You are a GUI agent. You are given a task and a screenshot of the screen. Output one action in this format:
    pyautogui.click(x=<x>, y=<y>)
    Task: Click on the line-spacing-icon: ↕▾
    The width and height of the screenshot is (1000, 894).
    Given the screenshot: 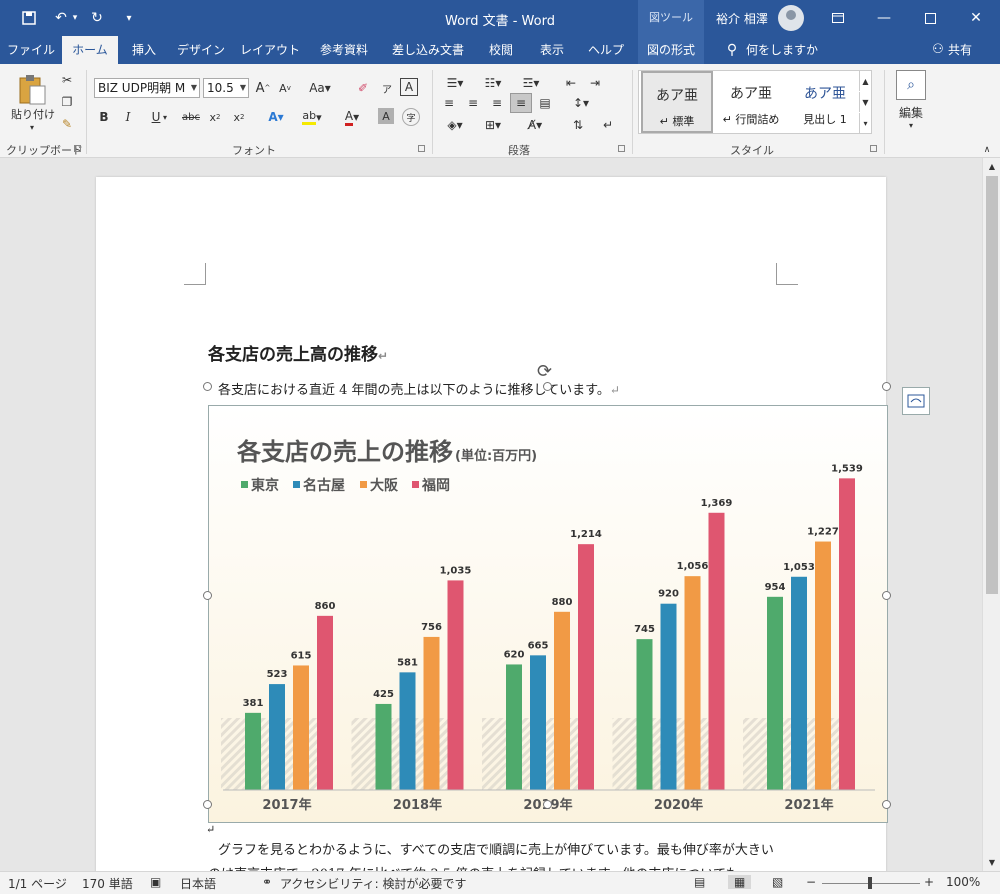 What is the action you would take?
    pyautogui.click(x=581, y=103)
    